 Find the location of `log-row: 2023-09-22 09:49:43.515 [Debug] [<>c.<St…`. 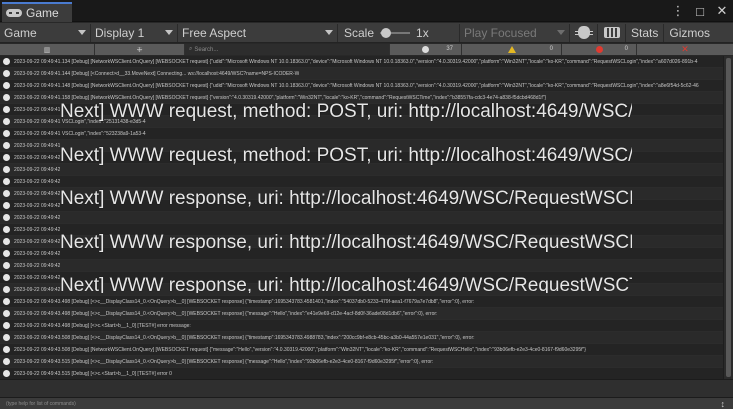

log-row: 2023-09-22 09:49:43.515 [Debug] [<>c.<St… is located at coordinates (361, 373).